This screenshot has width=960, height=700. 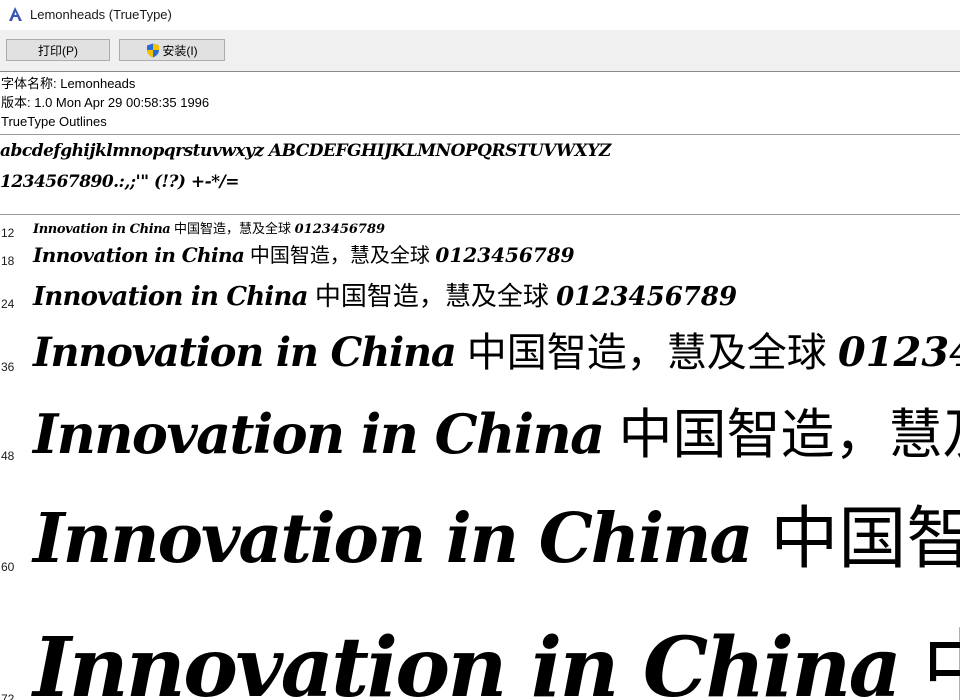 What do you see at coordinates (153, 50) in the screenshot?
I see `uac-shield-icon` at bounding box center [153, 50].